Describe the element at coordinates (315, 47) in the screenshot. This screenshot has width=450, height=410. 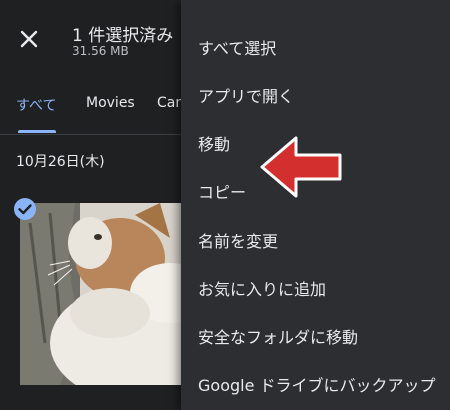
I see `menu-item-select-all: すべて選択` at that location.